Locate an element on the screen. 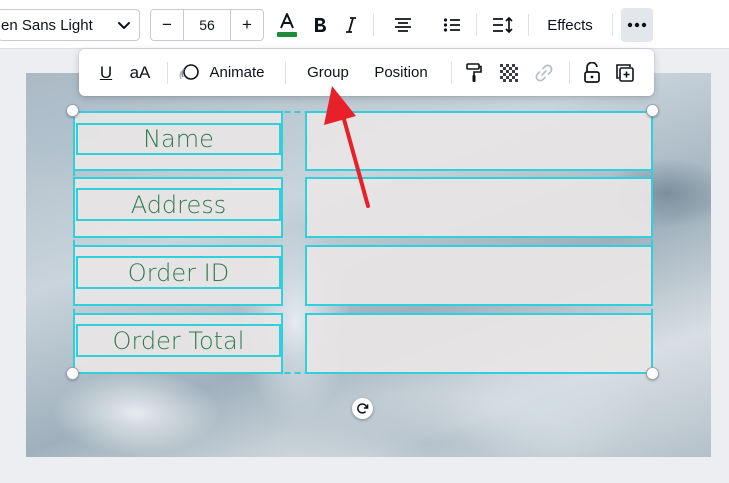 Image resolution: width=729 pixels, height=483 pixels. animate-icon is located at coordinates (189, 72).